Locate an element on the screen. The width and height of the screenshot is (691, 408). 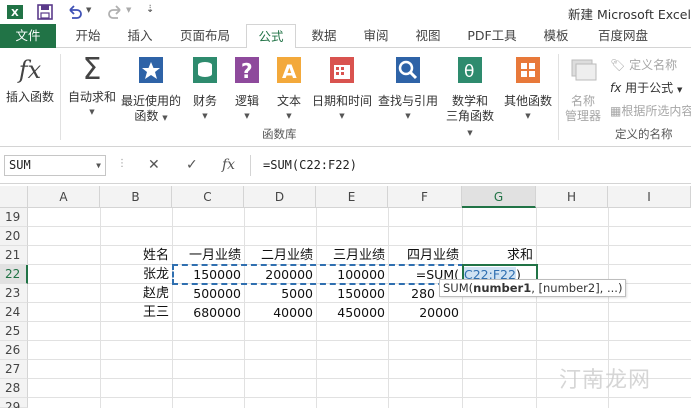
cell-b21: 姓名 is located at coordinates (136, 255).